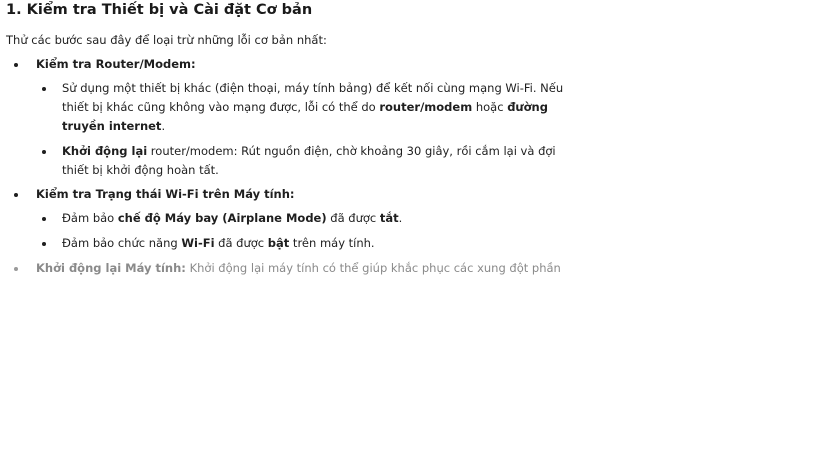  What do you see at coordinates (114, 126) in the screenshot?
I see `router-sub1-line3: truyền internet.` at bounding box center [114, 126].